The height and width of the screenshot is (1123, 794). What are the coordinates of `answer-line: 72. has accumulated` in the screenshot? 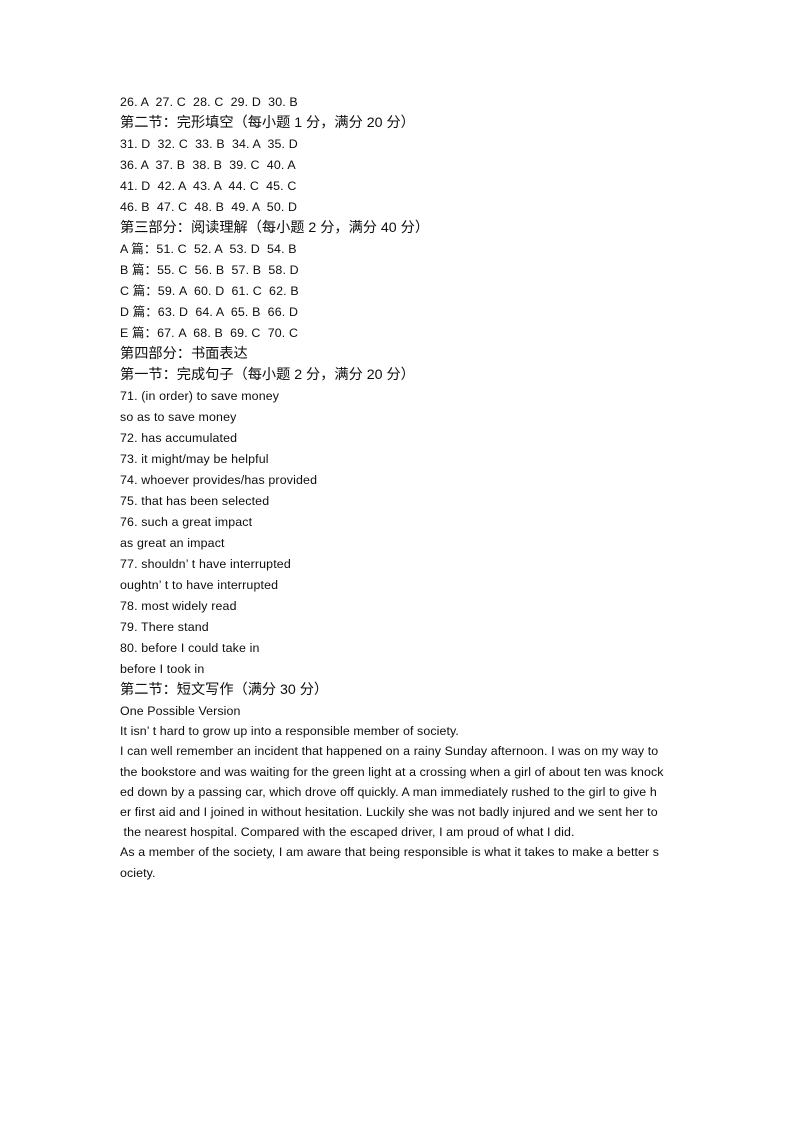 It's located at (179, 438).